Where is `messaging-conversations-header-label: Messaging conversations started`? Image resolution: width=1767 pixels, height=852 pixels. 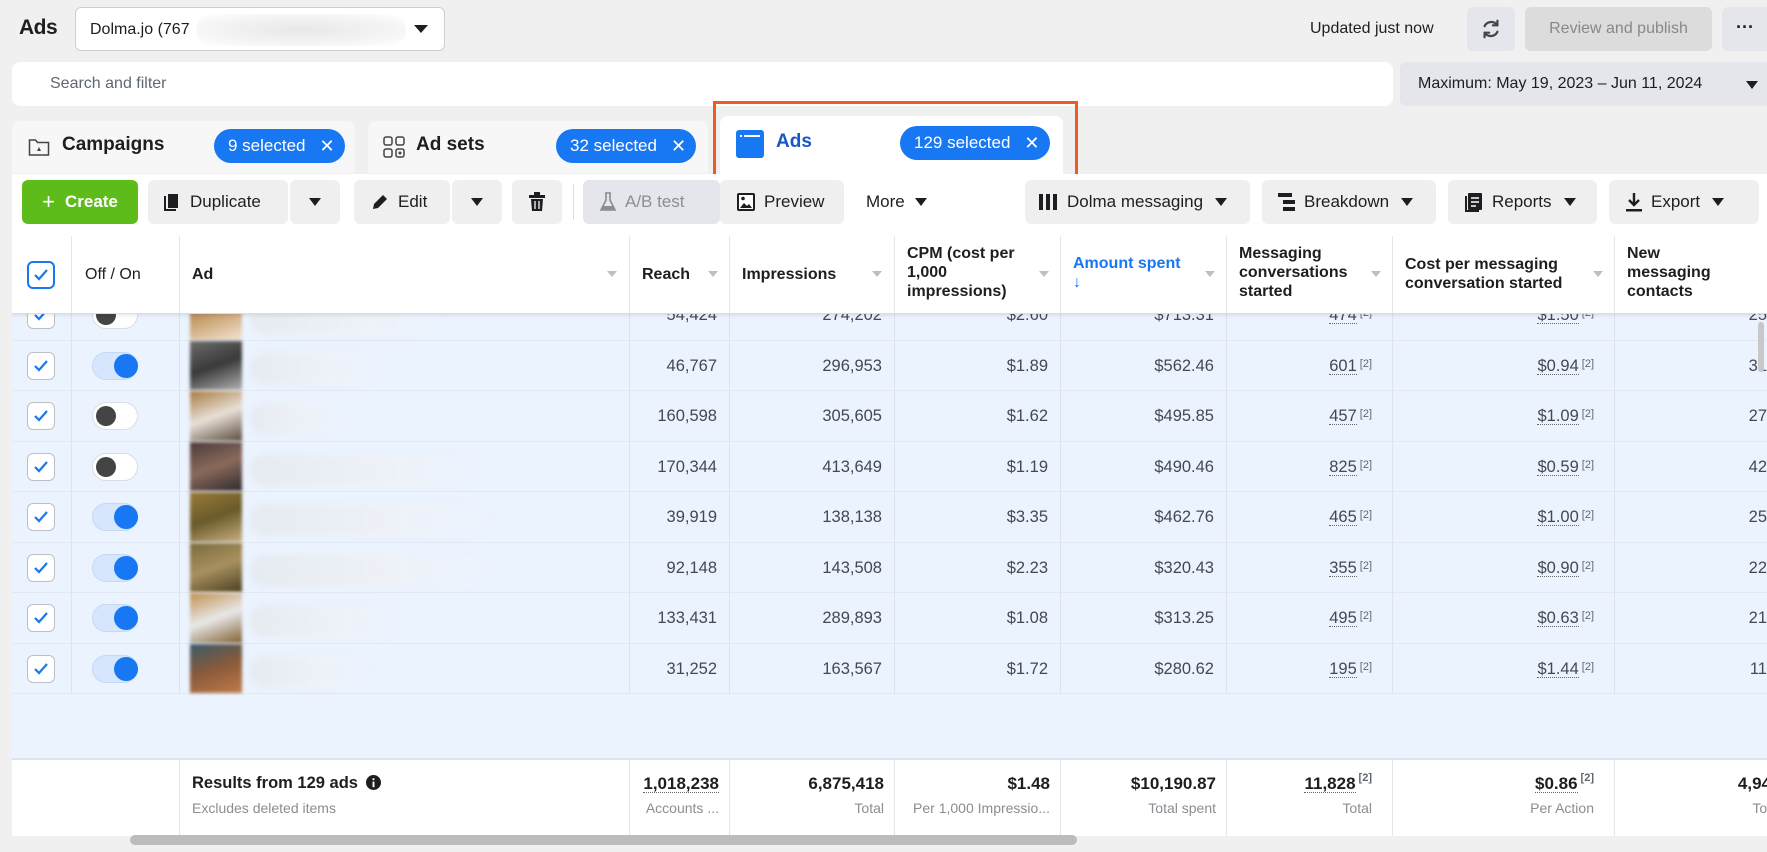 messaging-conversations-header-label: Messaging conversations started is located at coordinates (1293, 272).